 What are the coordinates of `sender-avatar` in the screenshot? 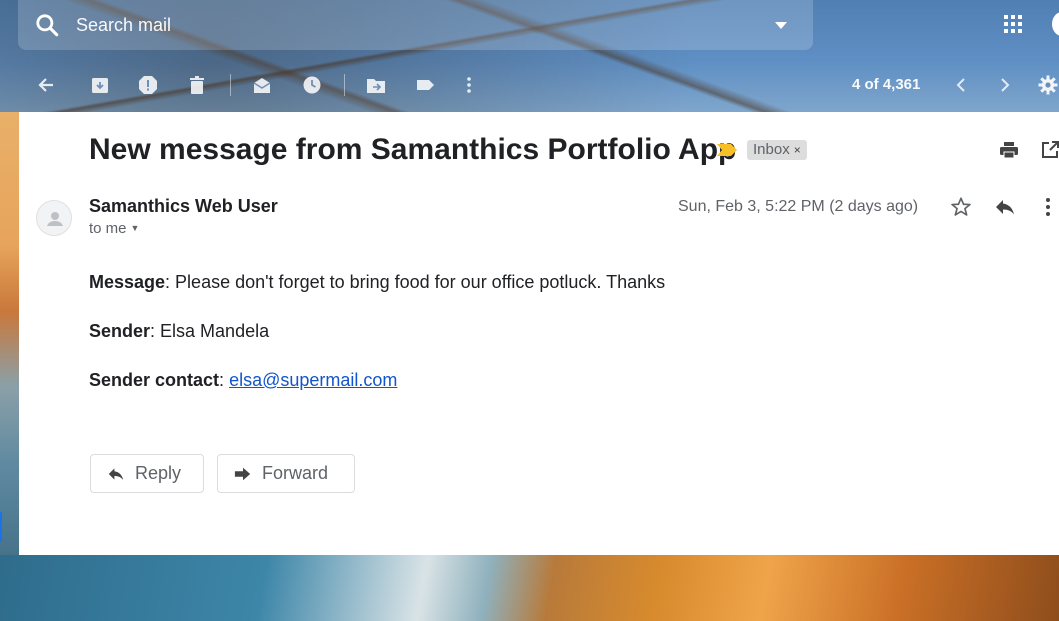 It's located at (54, 218).